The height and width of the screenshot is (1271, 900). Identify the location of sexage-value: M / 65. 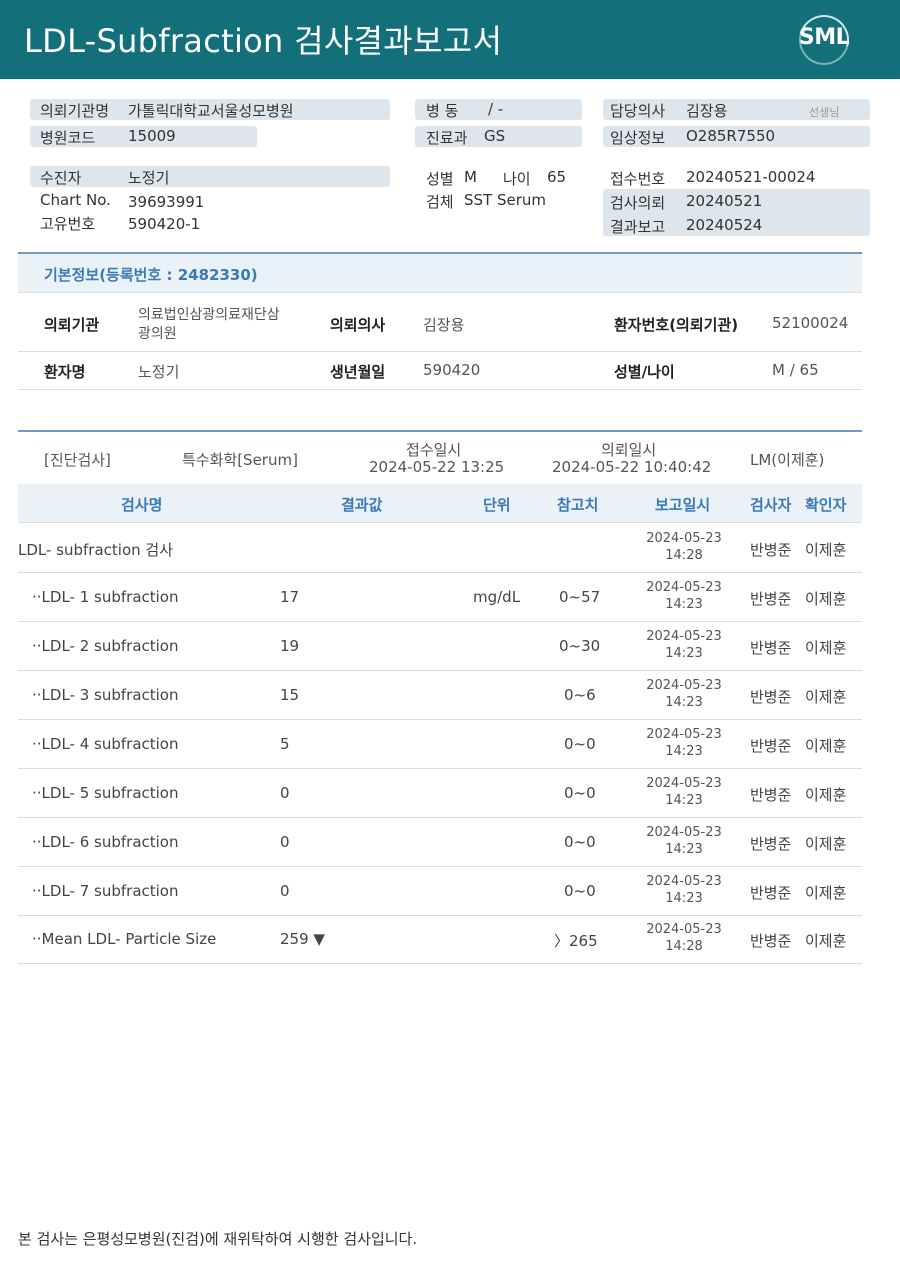
(795, 370).